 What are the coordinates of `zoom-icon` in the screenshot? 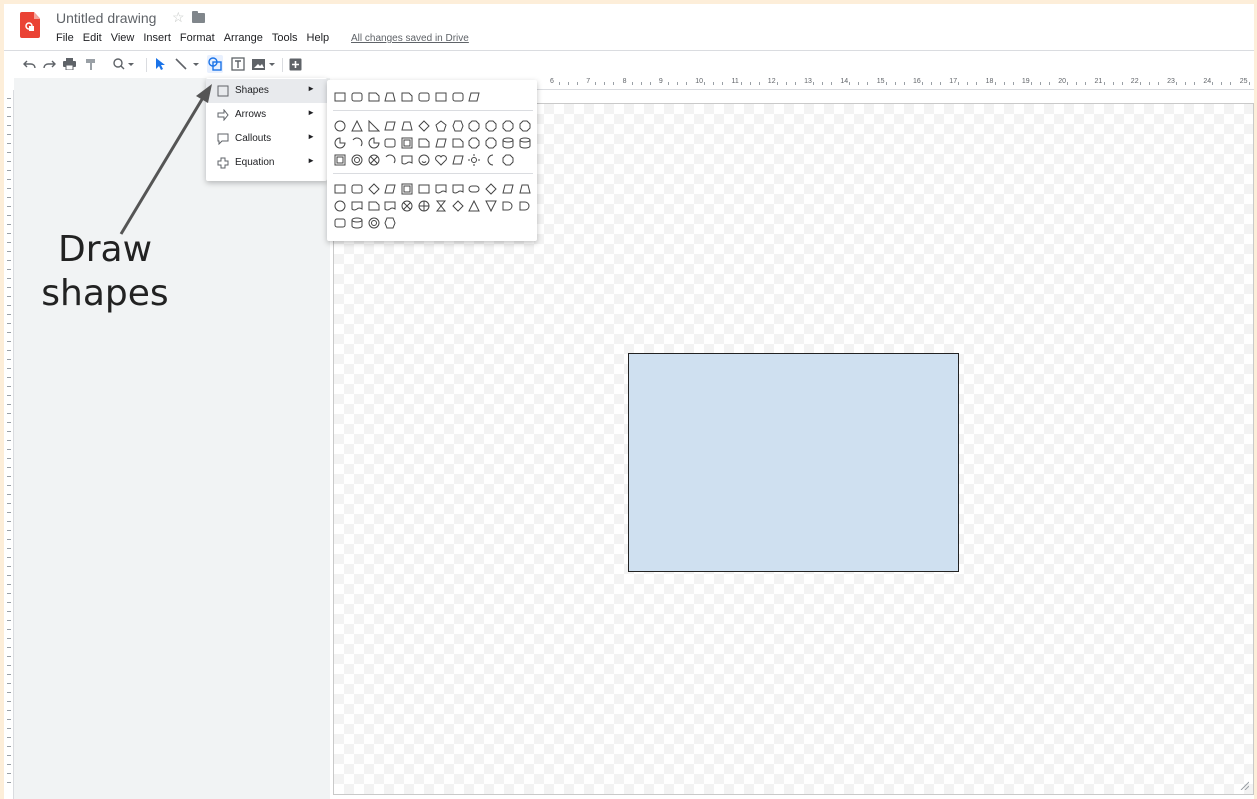 It's located at (124, 64).